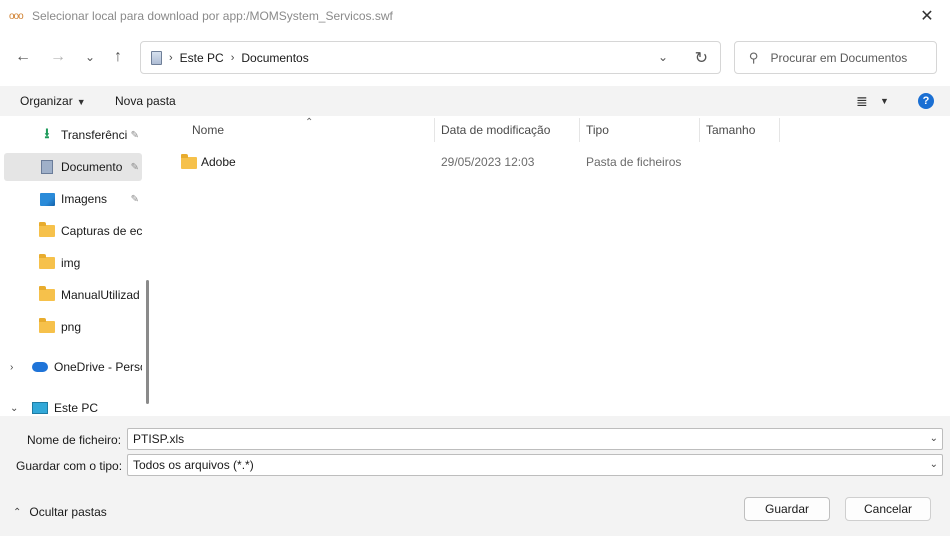 The image size is (950, 536). I want to click on up-arrow-icon: ↑, so click(118, 57).